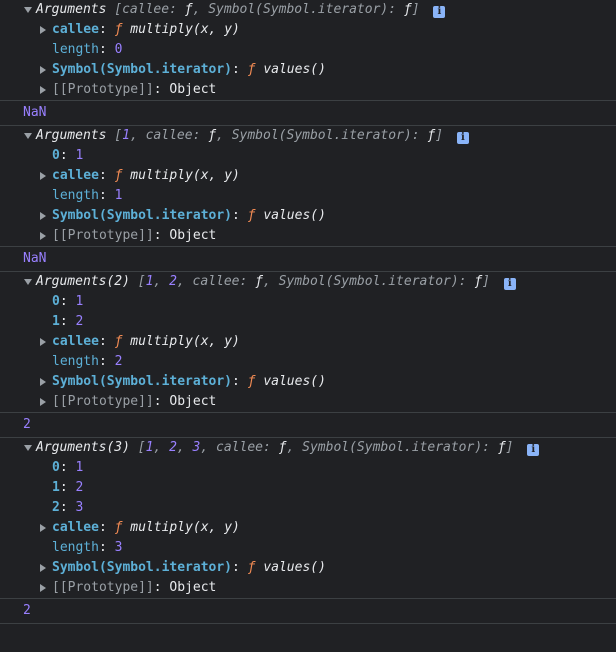 The width and height of the screenshot is (616, 652). Describe the element at coordinates (71, 9) in the screenshot. I see `arguments-label: Arguments` at that location.